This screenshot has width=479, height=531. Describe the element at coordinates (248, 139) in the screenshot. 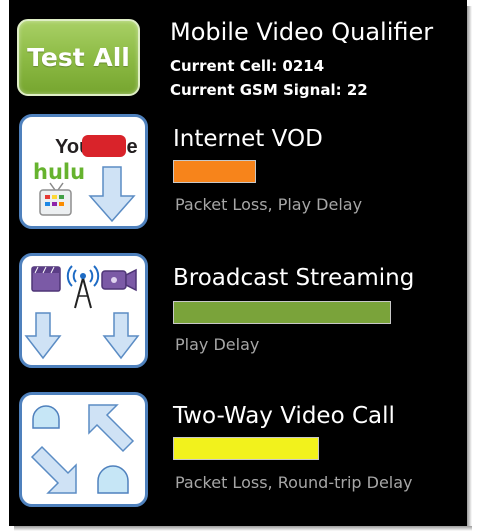

I see `service-title: Internet VOD` at that location.